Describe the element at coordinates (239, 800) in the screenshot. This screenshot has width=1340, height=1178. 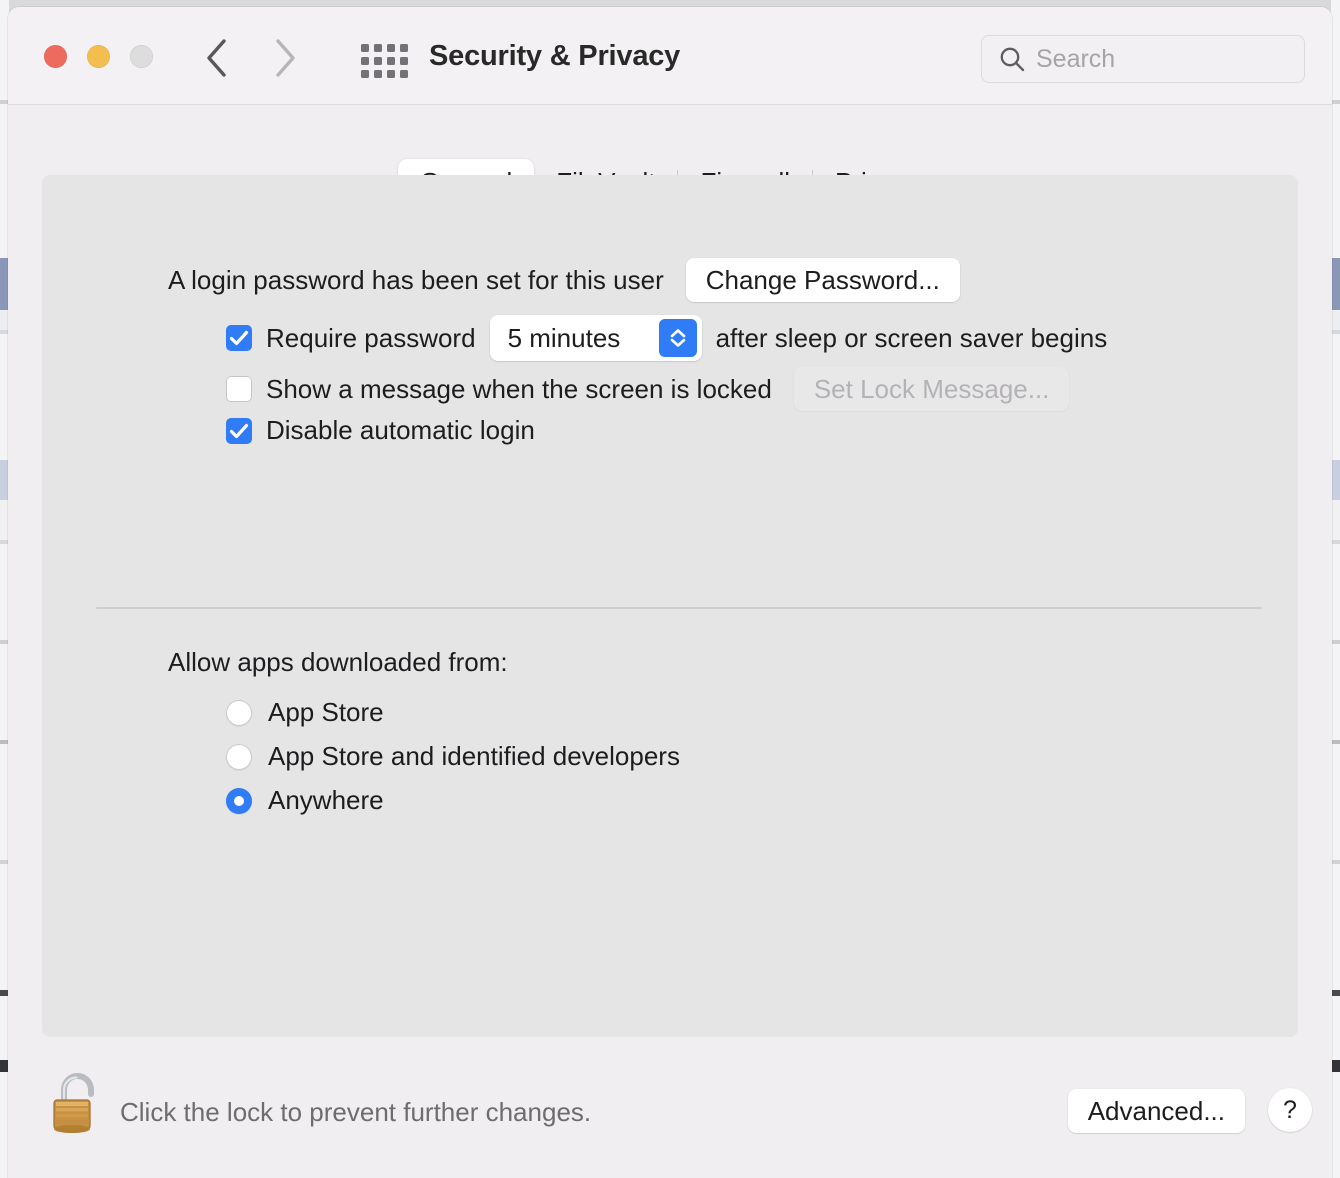
I see `radio-anywhere` at that location.